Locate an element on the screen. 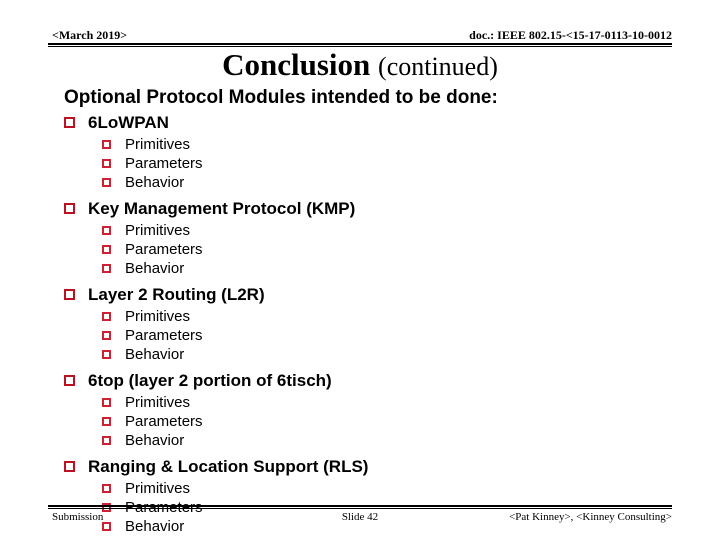 Image resolution: width=720 pixels, height=540 pixels. page-title-continued: (continued) is located at coordinates (438, 66).